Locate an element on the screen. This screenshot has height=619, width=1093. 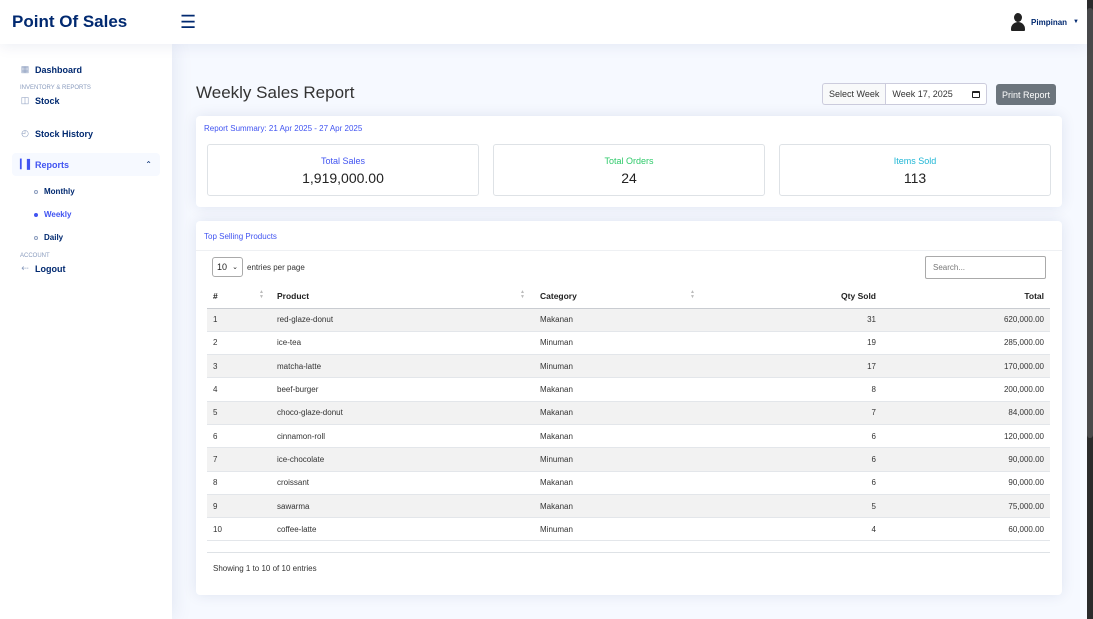
sidebar-item-stock: ◫ Stock is located at coordinates (86, 101).